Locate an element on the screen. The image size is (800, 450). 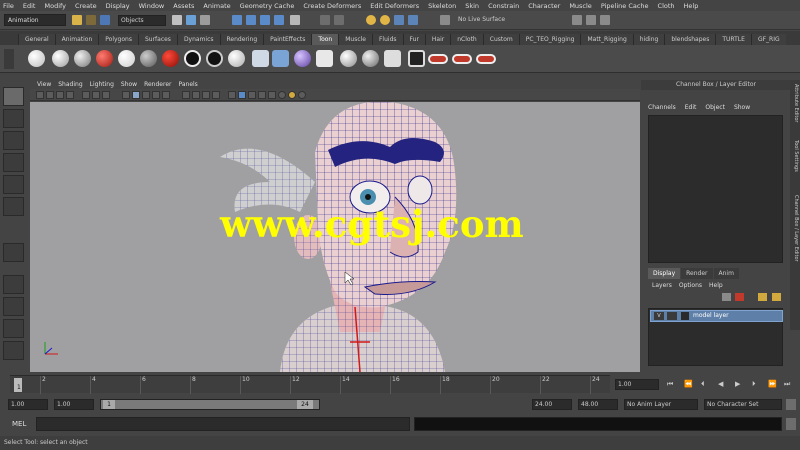
cb-menu-show: Show is located at coordinates (742, 109).